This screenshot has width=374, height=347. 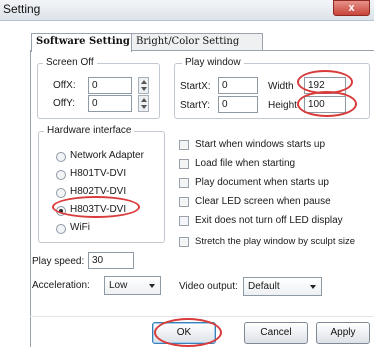 I want to click on start-with-windows-checkbox, so click(x=184, y=145).